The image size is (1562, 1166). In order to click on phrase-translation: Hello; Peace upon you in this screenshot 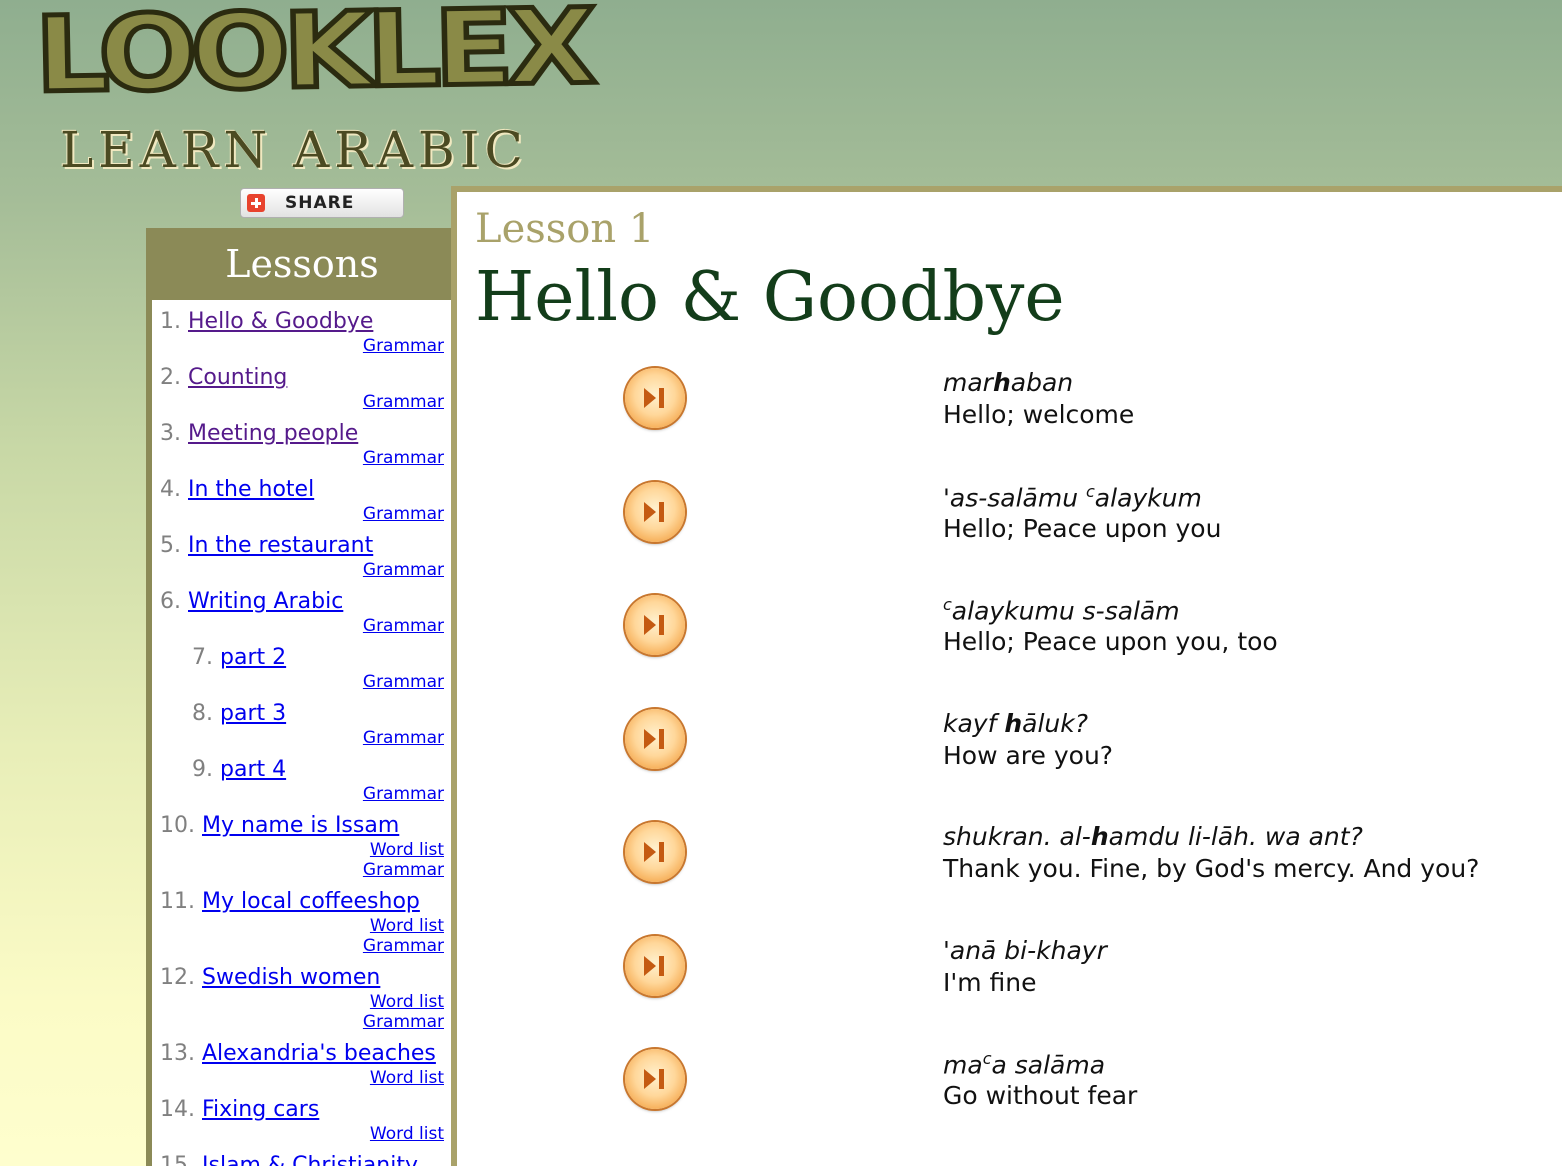, I will do `click(1082, 528)`.